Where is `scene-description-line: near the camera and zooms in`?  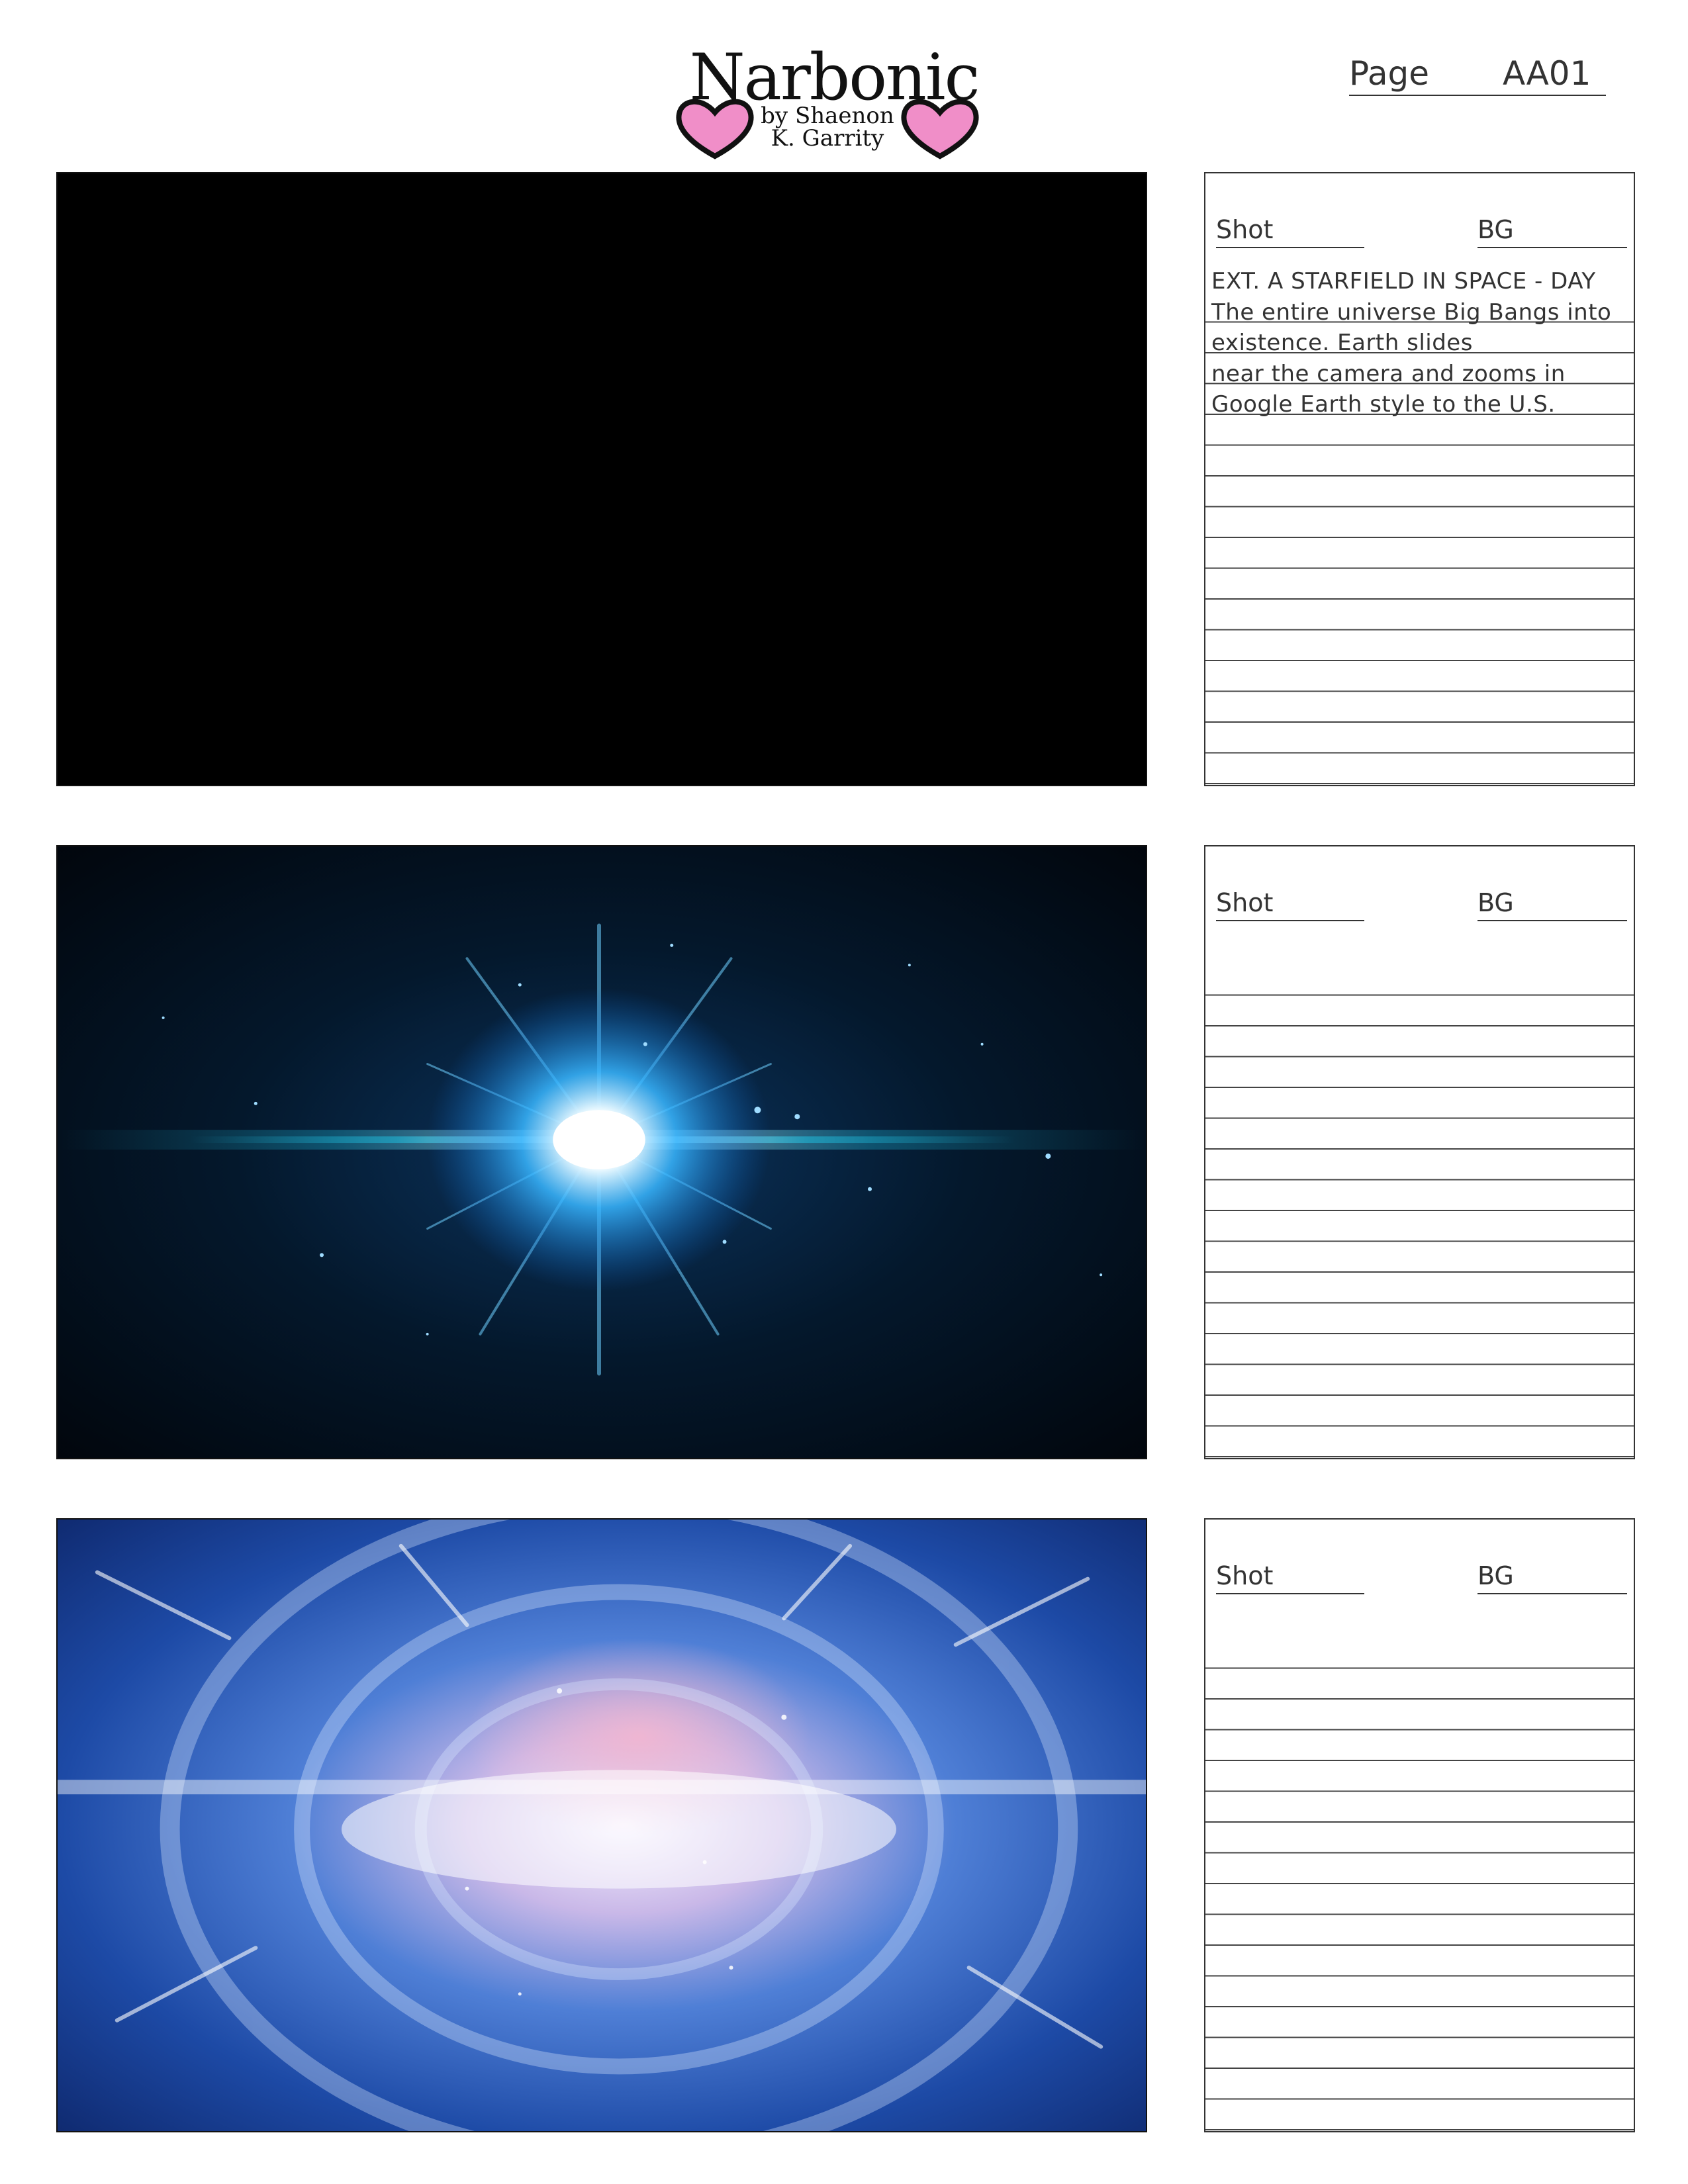
scene-description-line: near the camera and zooms in is located at coordinates (1388, 373).